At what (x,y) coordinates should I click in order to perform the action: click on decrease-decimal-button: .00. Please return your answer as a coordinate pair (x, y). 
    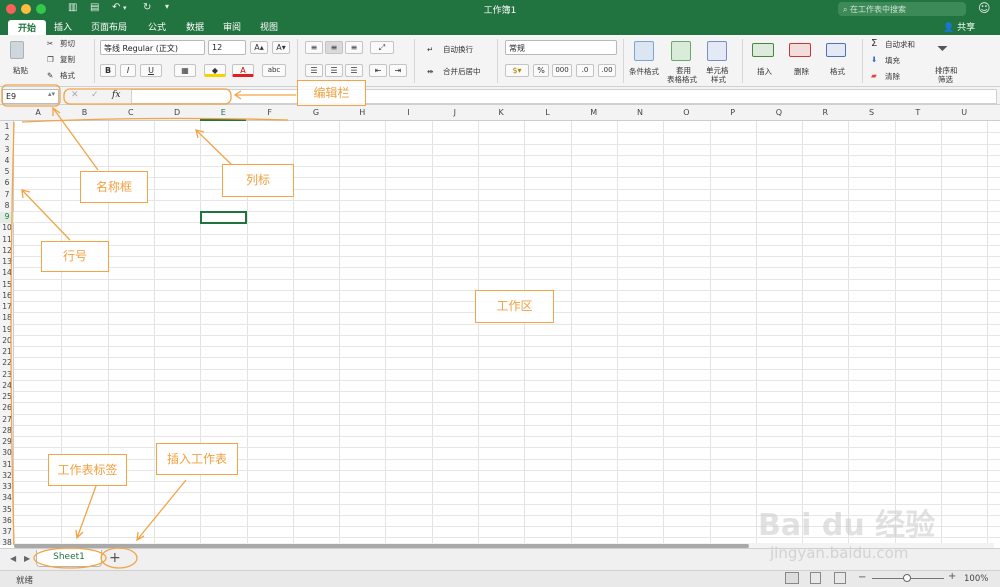
    Looking at the image, I should click on (607, 70).